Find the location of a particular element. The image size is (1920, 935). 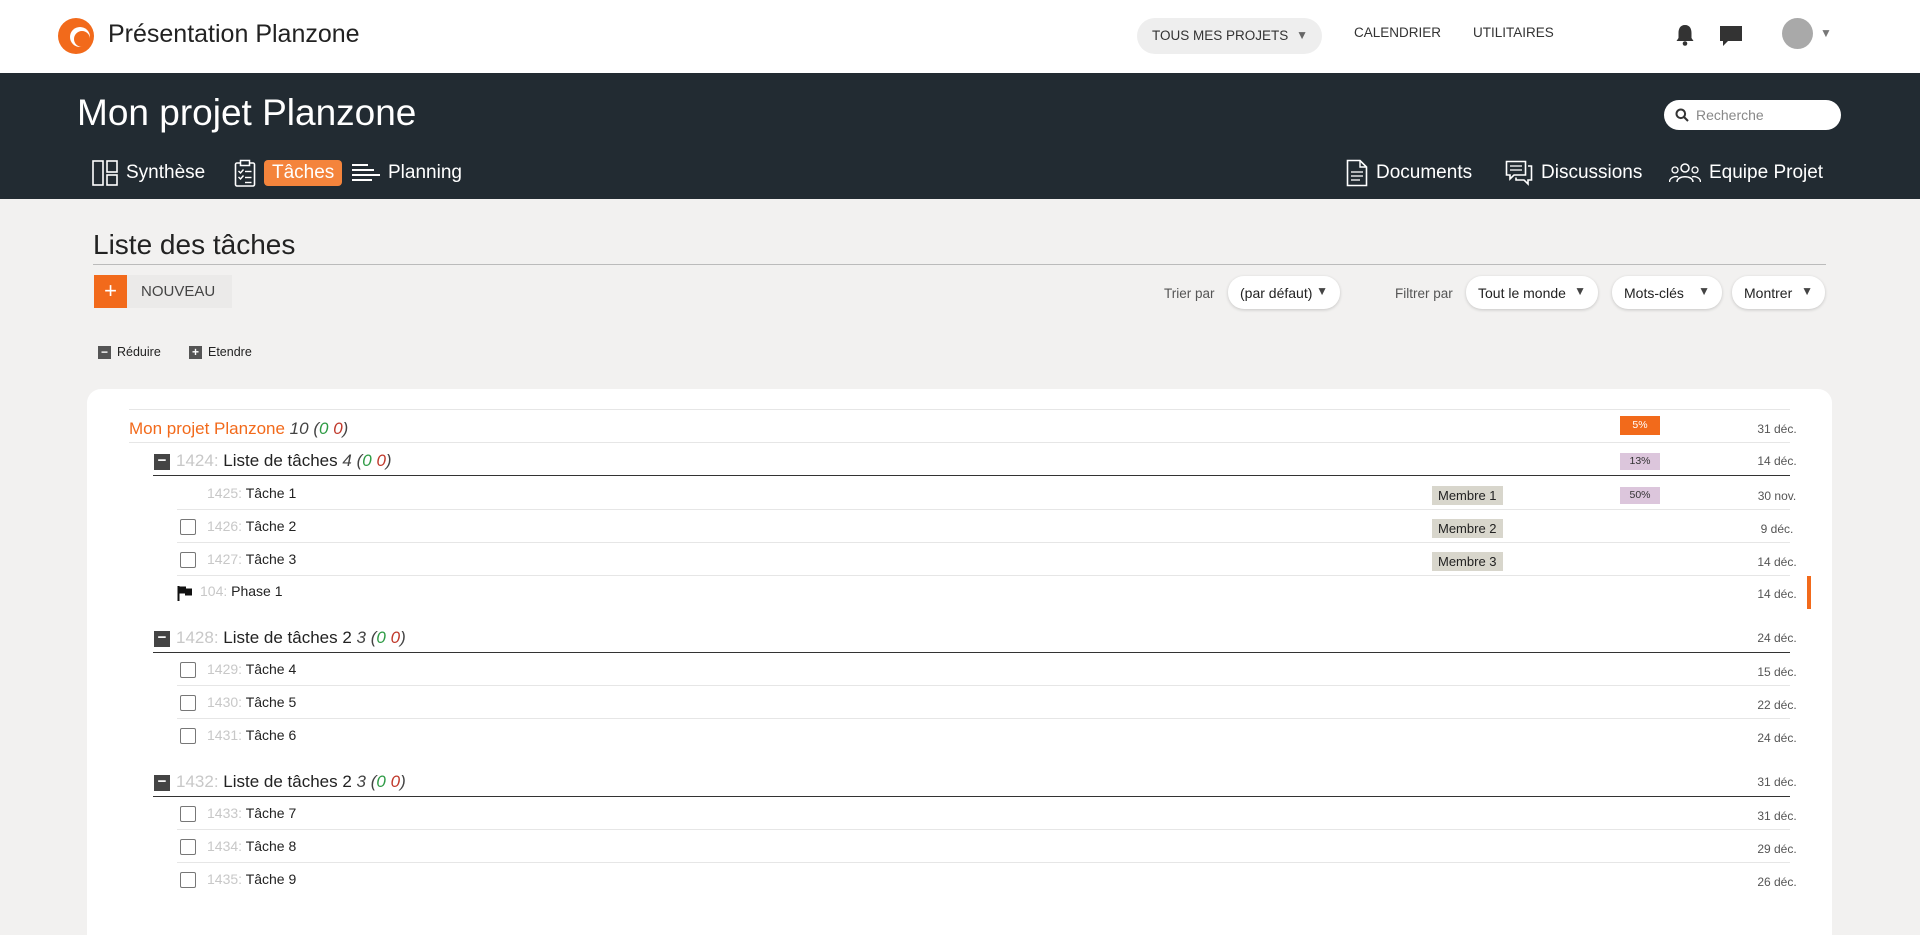

tab-documents: Documents is located at coordinates (1409, 173).